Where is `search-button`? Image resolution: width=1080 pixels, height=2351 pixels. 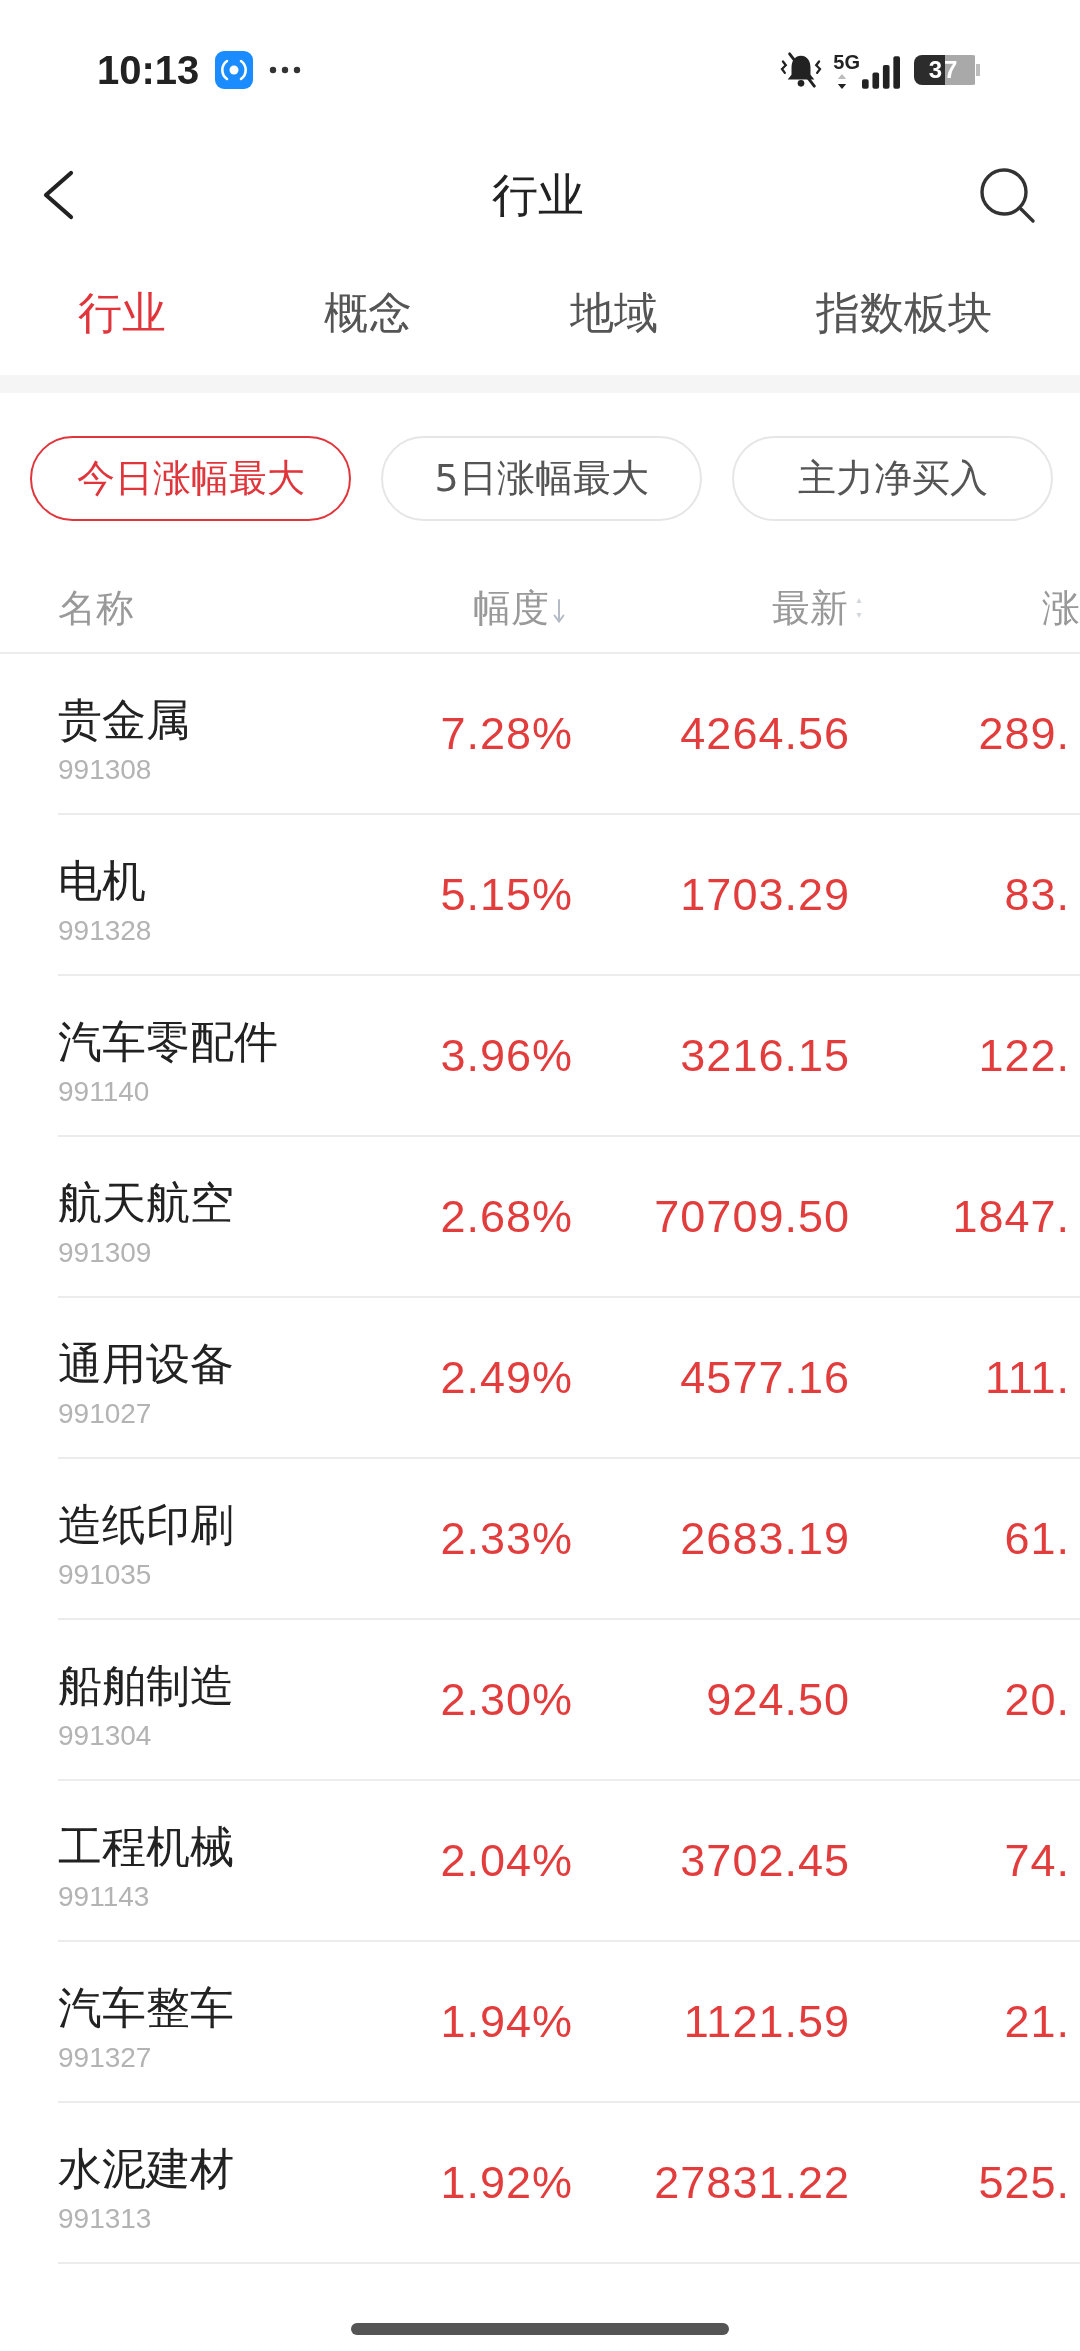 search-button is located at coordinates (1007, 195).